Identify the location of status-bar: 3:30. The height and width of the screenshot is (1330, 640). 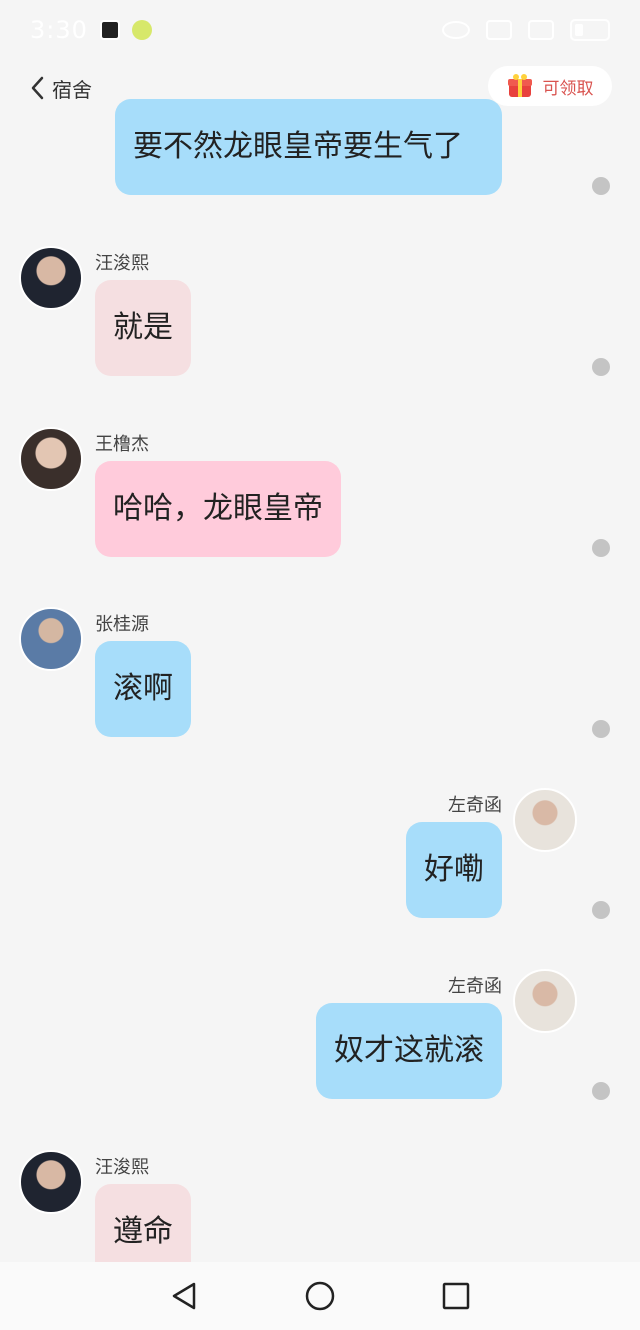
(320, 30).